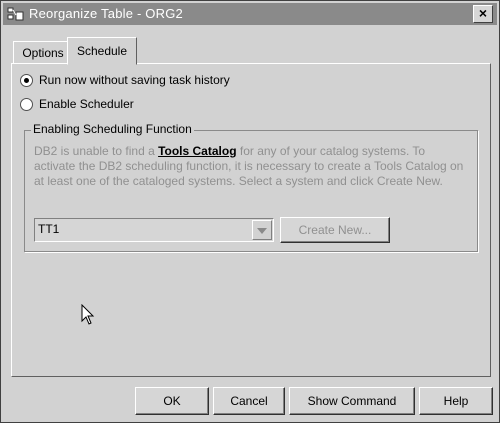 This screenshot has width=500, height=423. I want to click on table-app-icon, so click(15, 14).